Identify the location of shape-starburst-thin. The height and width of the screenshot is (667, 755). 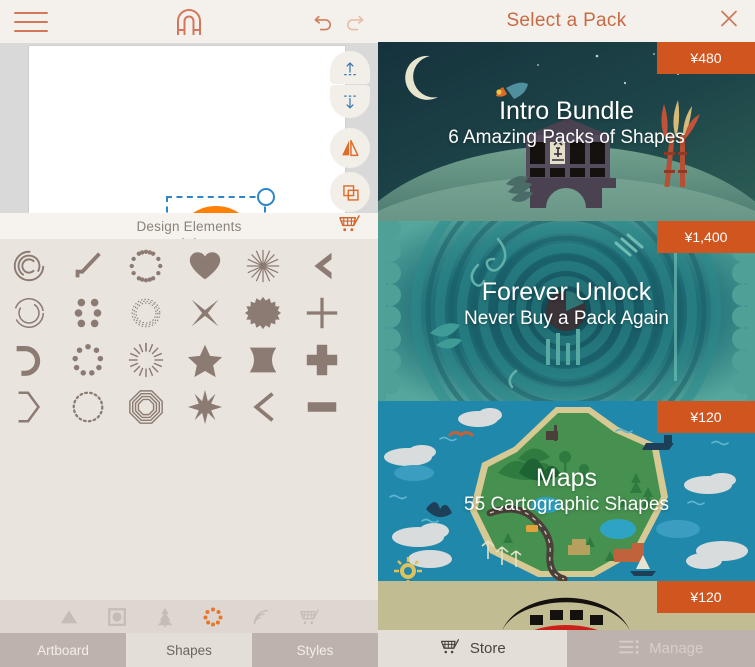
(263, 265).